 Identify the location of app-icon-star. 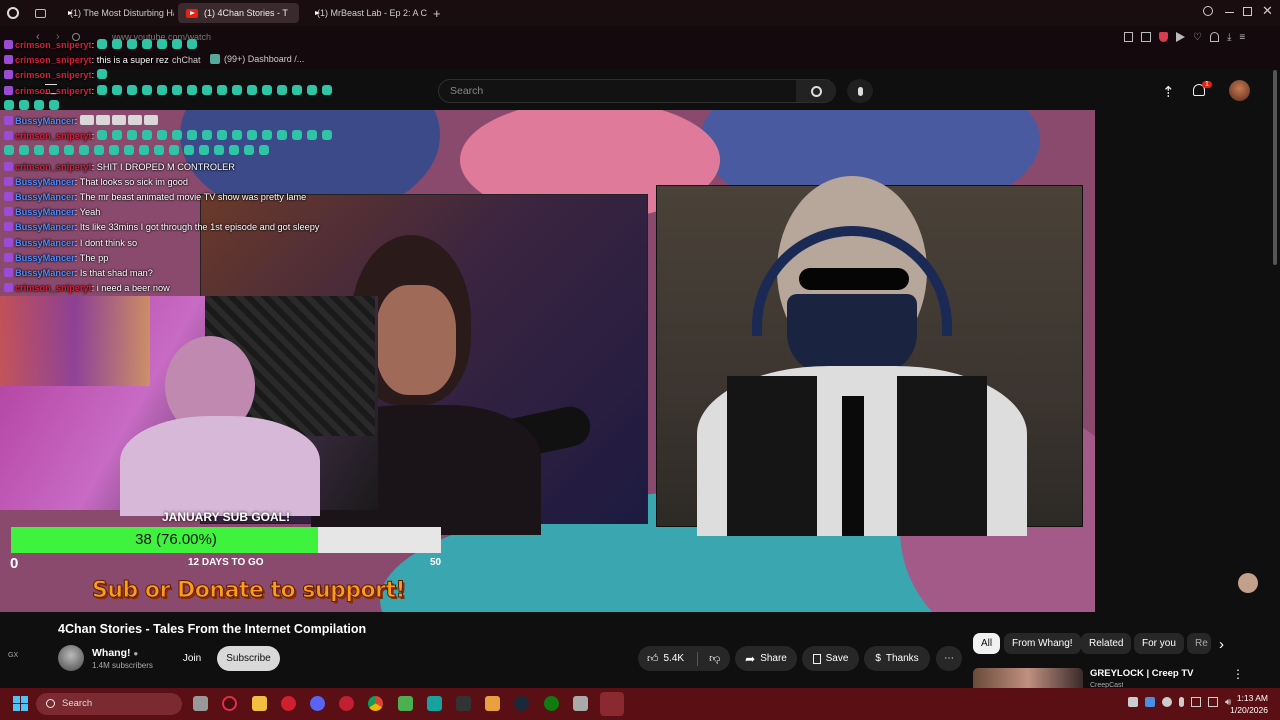
(463, 703).